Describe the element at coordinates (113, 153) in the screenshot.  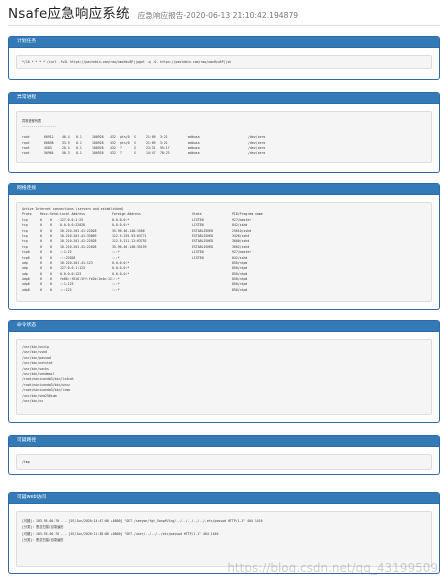
I see `process-cell: 432` at that location.